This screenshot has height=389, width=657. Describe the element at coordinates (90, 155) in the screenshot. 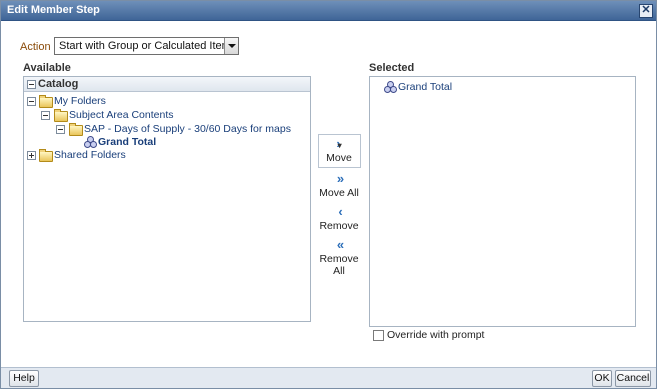

I see `tree-item-shared-folders: Shared Folders` at that location.